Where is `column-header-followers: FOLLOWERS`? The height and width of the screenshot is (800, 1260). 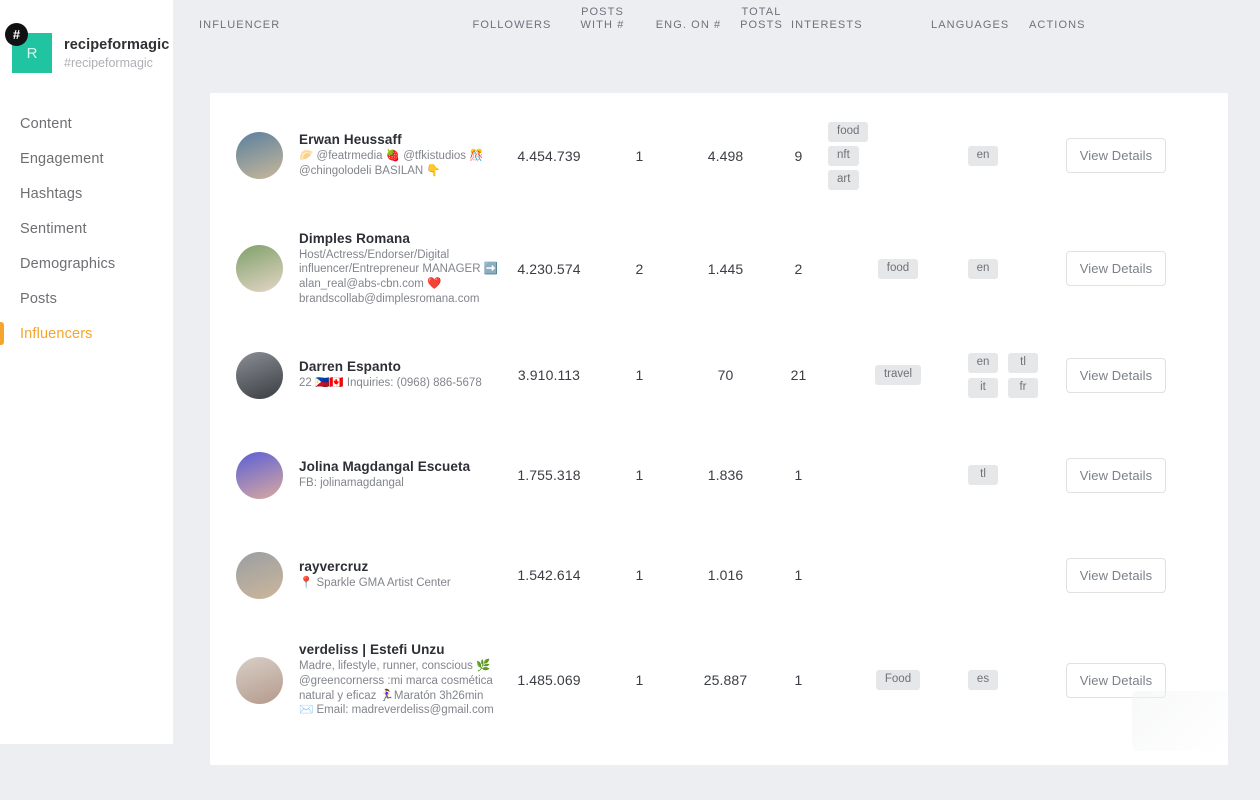 column-header-followers: FOLLOWERS is located at coordinates (512, 25).